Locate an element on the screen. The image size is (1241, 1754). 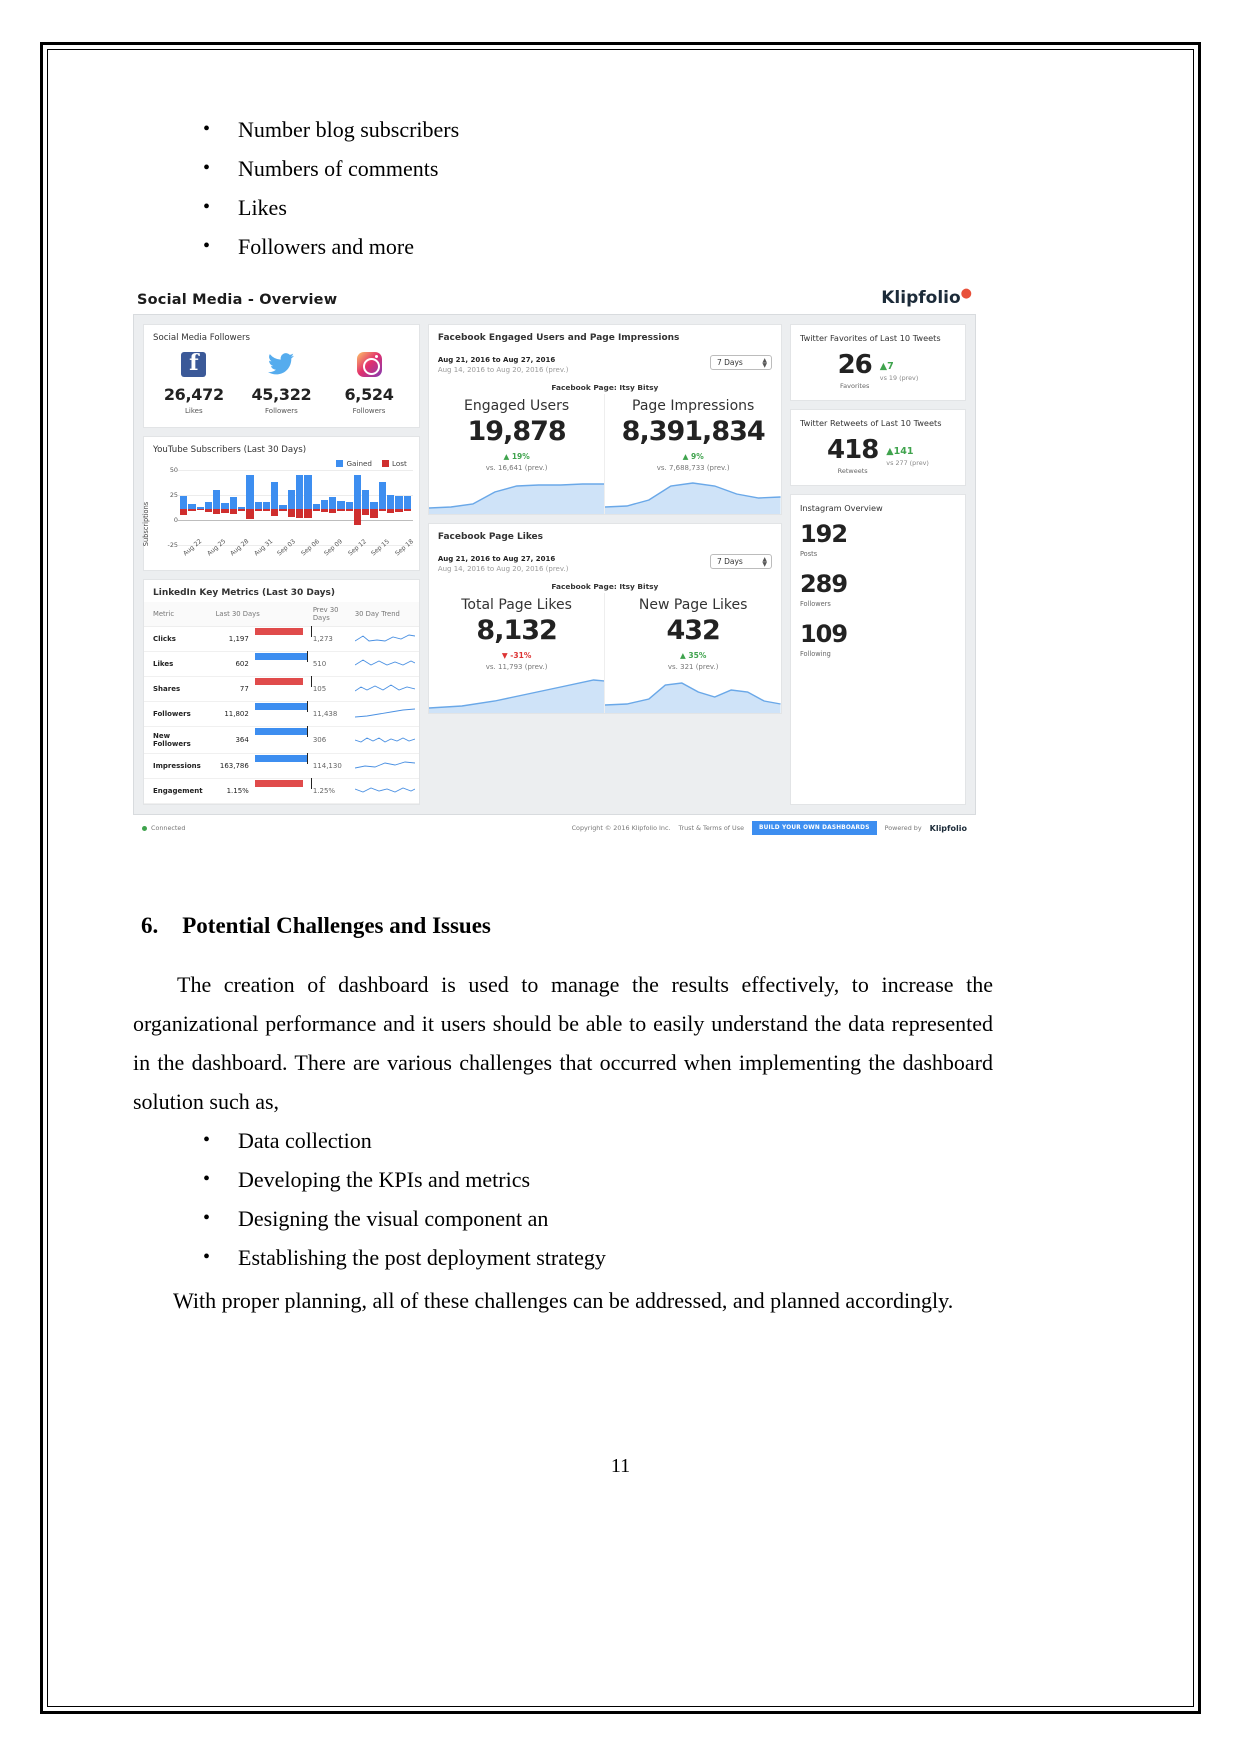
terms-link: Trust & Terms of Use is located at coordinates (712, 828).